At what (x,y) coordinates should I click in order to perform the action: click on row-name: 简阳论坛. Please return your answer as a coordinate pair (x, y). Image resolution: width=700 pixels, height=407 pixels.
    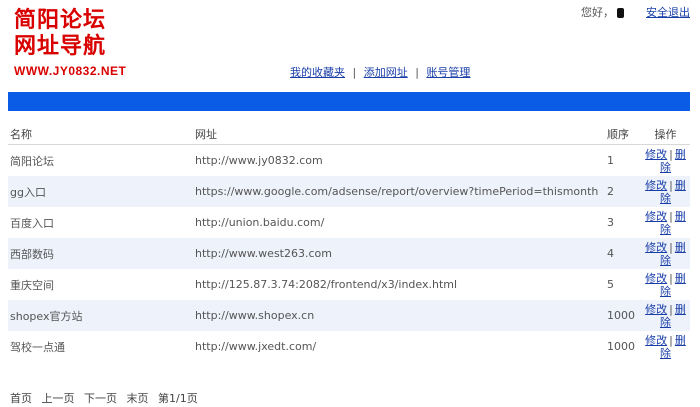
    Looking at the image, I should click on (32, 161).